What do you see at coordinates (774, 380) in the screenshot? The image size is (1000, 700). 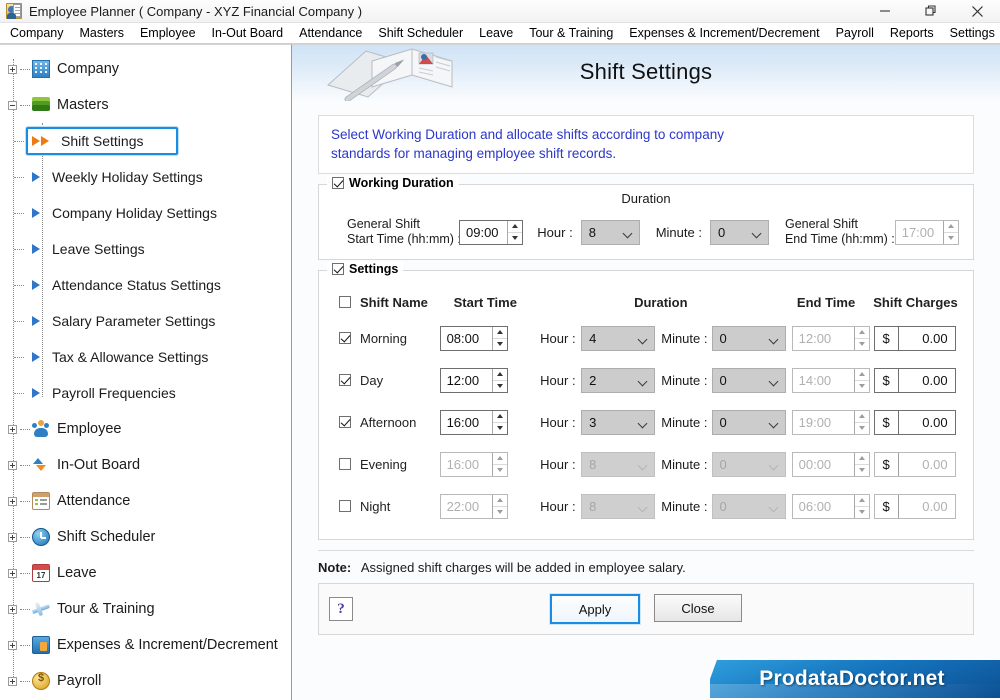 I see `chevron-down-icon` at bounding box center [774, 380].